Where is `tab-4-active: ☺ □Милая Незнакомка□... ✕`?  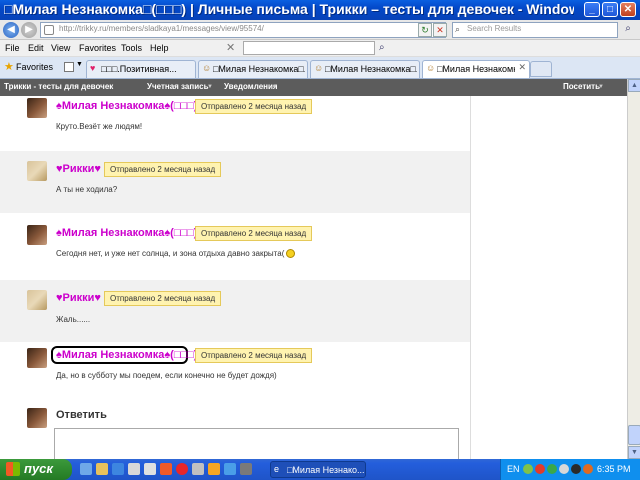 tab-4-active: ☺ □Милая Незнакомка□... ✕ is located at coordinates (476, 69).